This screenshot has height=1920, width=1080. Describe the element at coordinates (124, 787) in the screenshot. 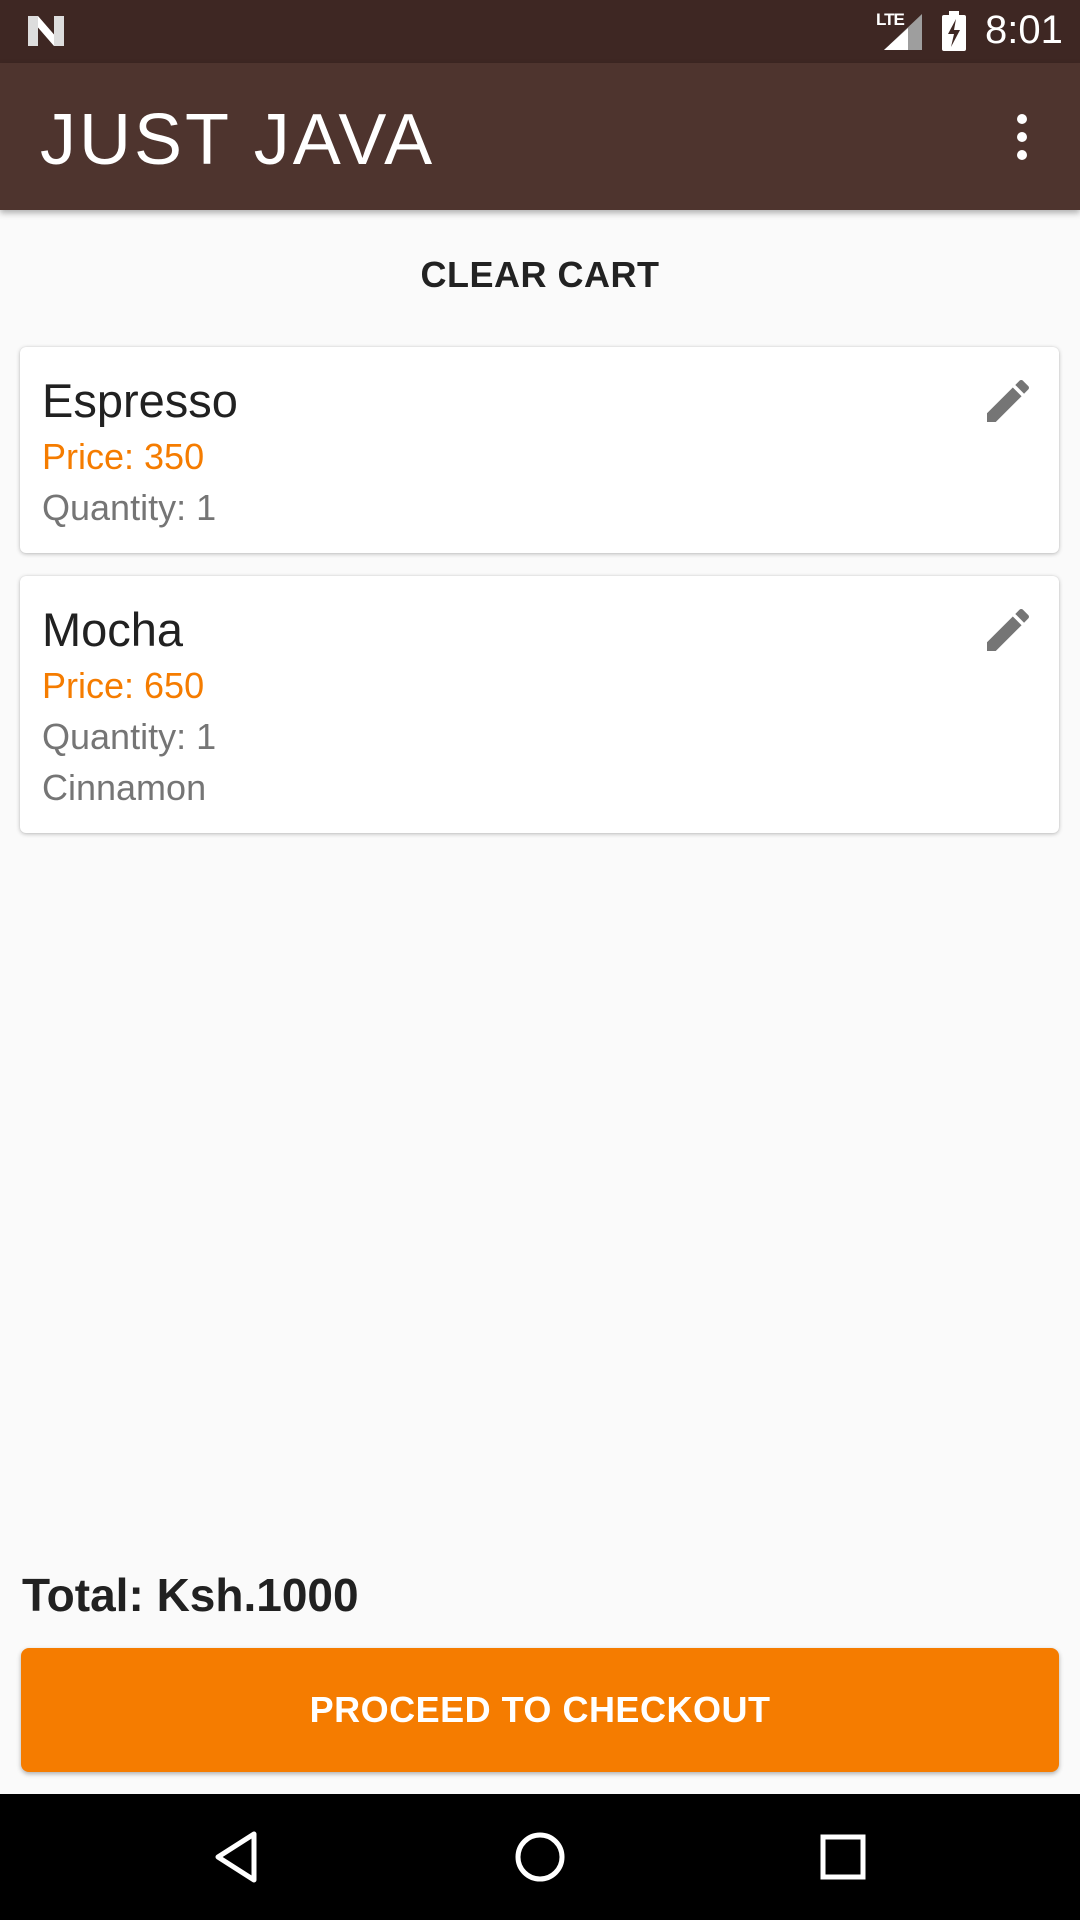

I see `cart-item-extra: Cinnamon` at that location.